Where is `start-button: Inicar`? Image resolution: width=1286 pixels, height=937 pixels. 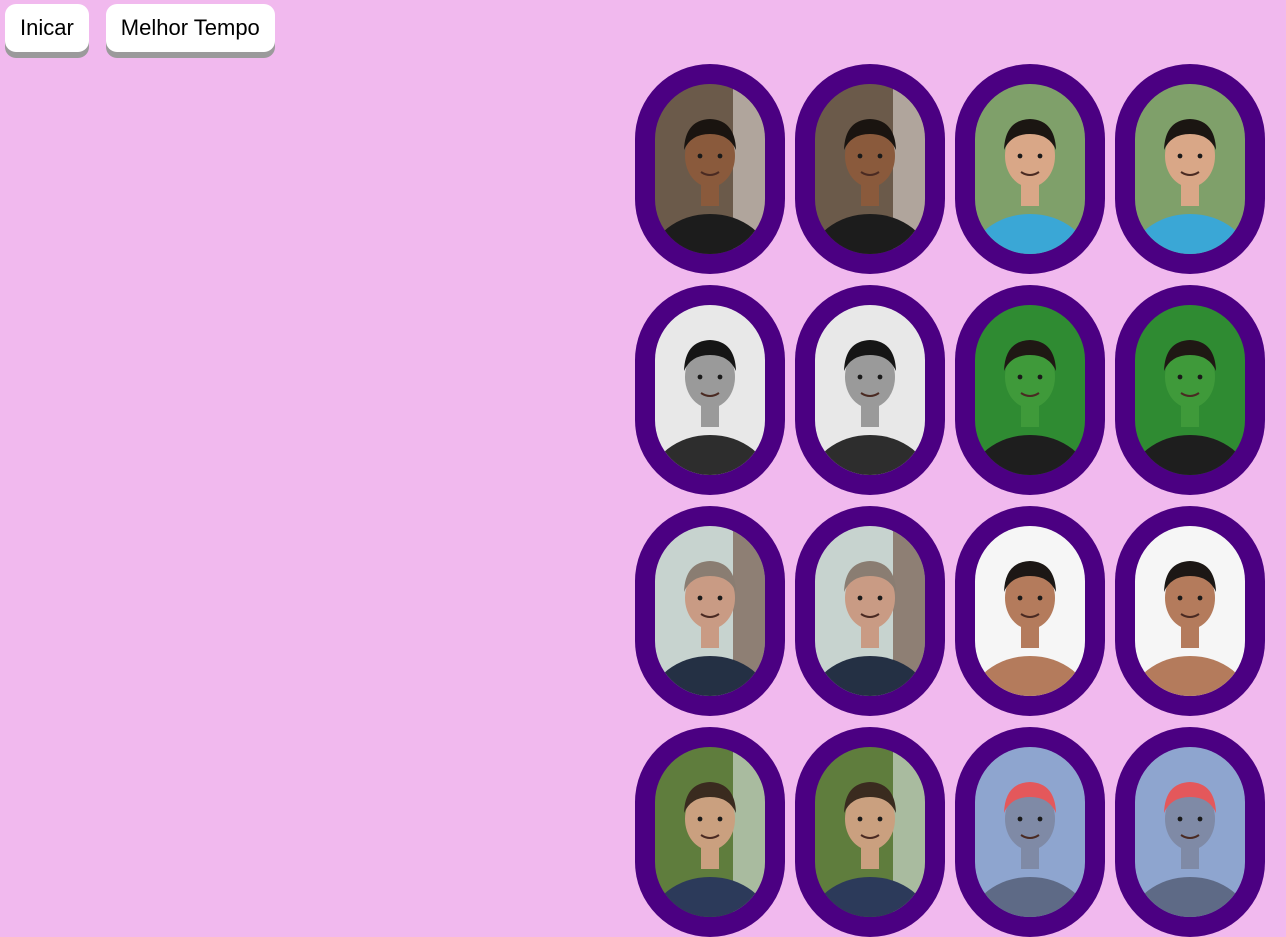
start-button: Inicar is located at coordinates (47, 28).